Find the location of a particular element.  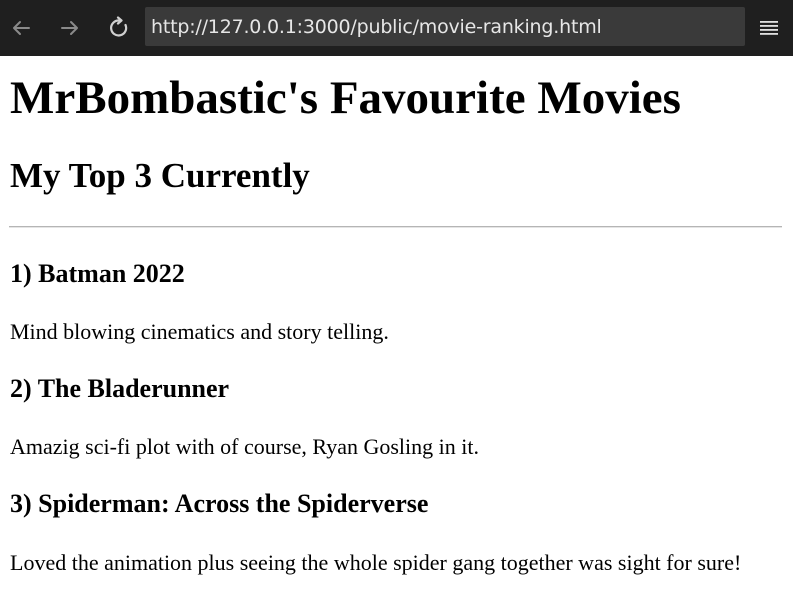

divider is located at coordinates (395, 227).